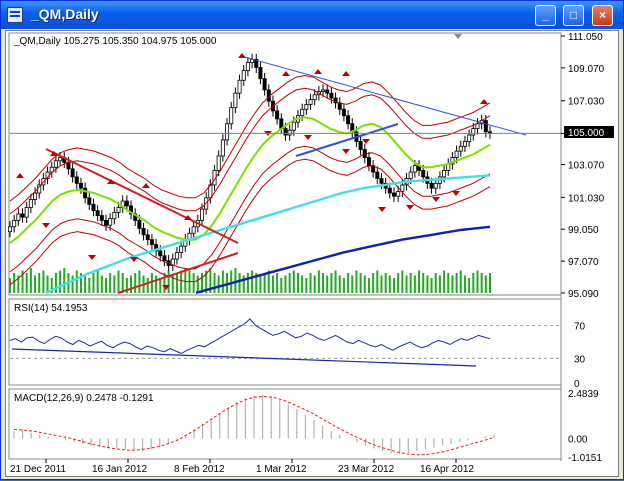 The height and width of the screenshot is (481, 624). Describe the element at coordinates (586, 198) in the screenshot. I see `price-tick-label: 101.030` at that location.